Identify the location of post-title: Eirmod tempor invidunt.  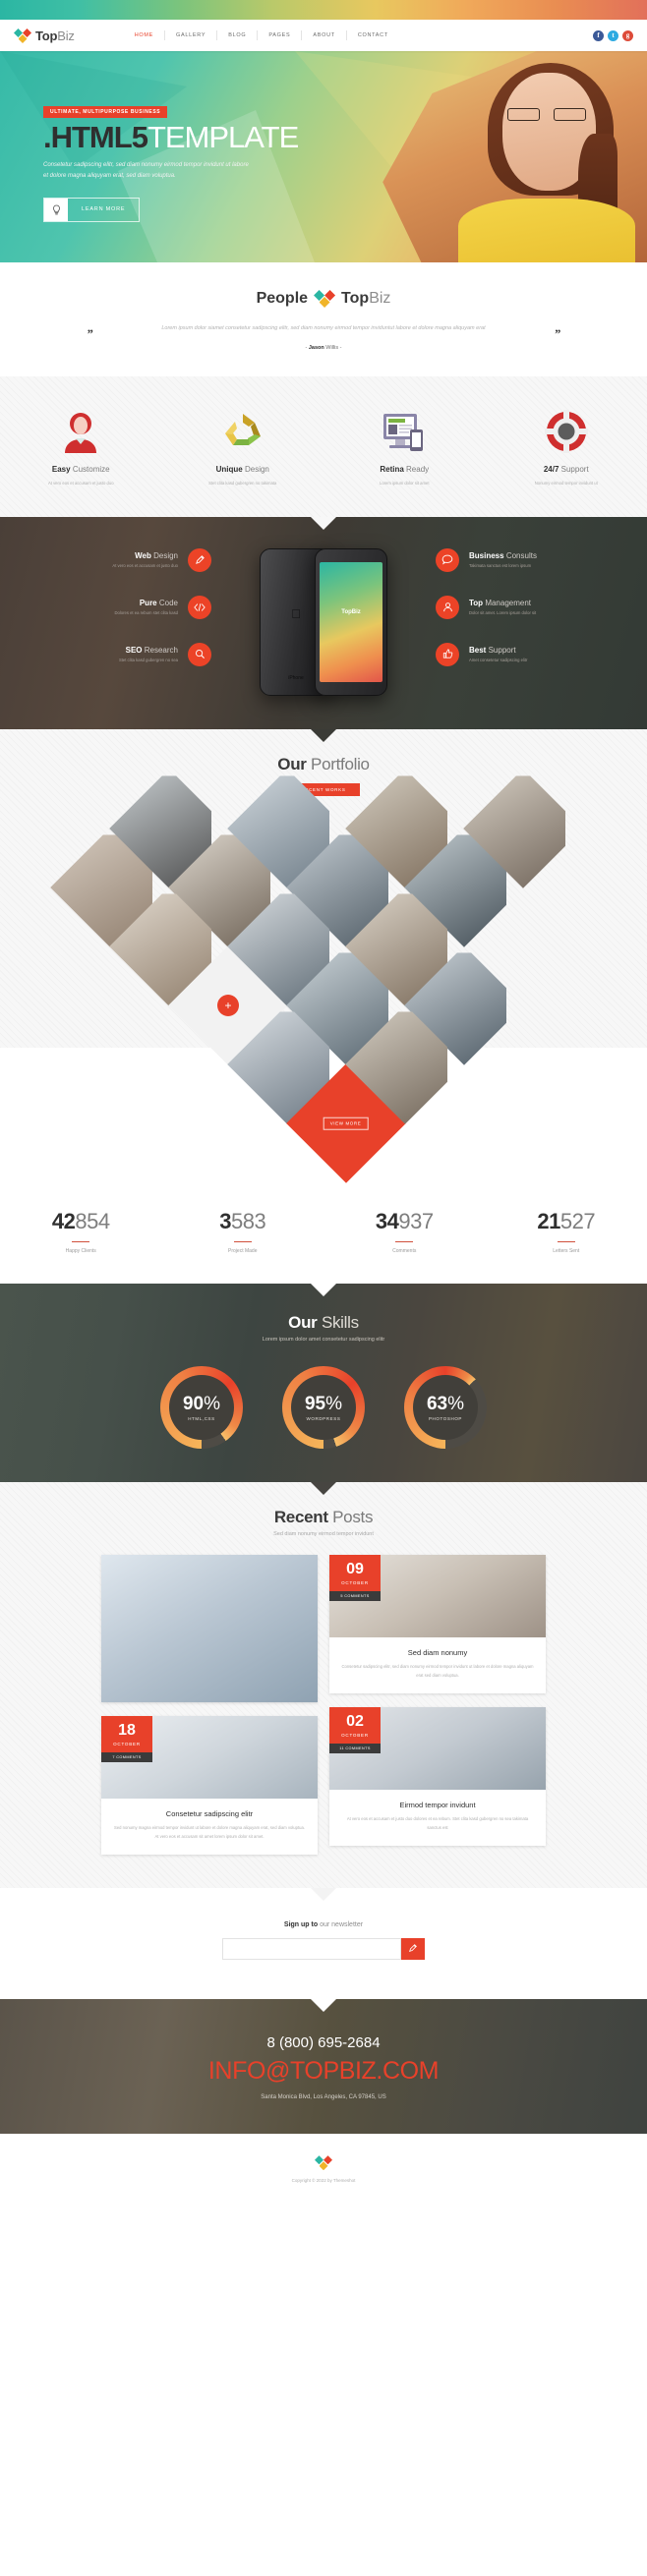
(437, 1805).